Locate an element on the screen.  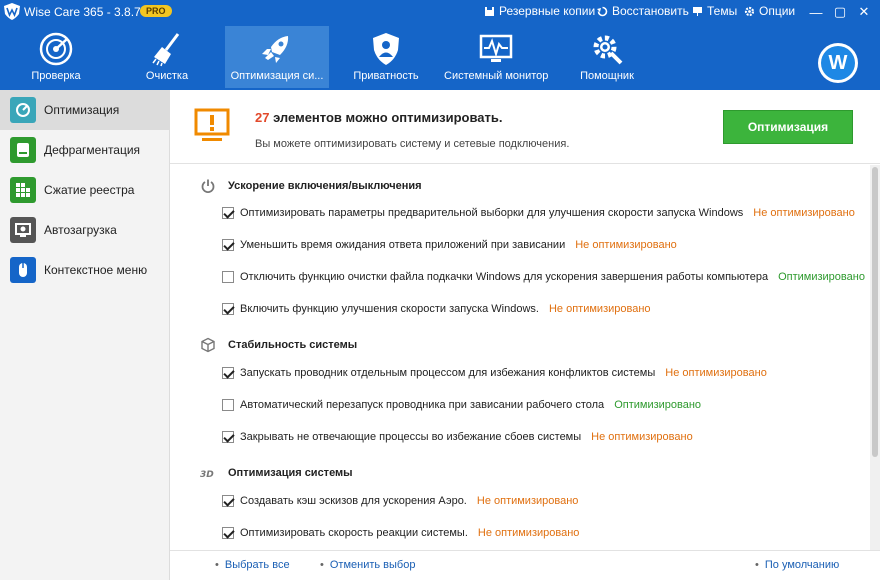
startup-icon is located at coordinates (23, 230).